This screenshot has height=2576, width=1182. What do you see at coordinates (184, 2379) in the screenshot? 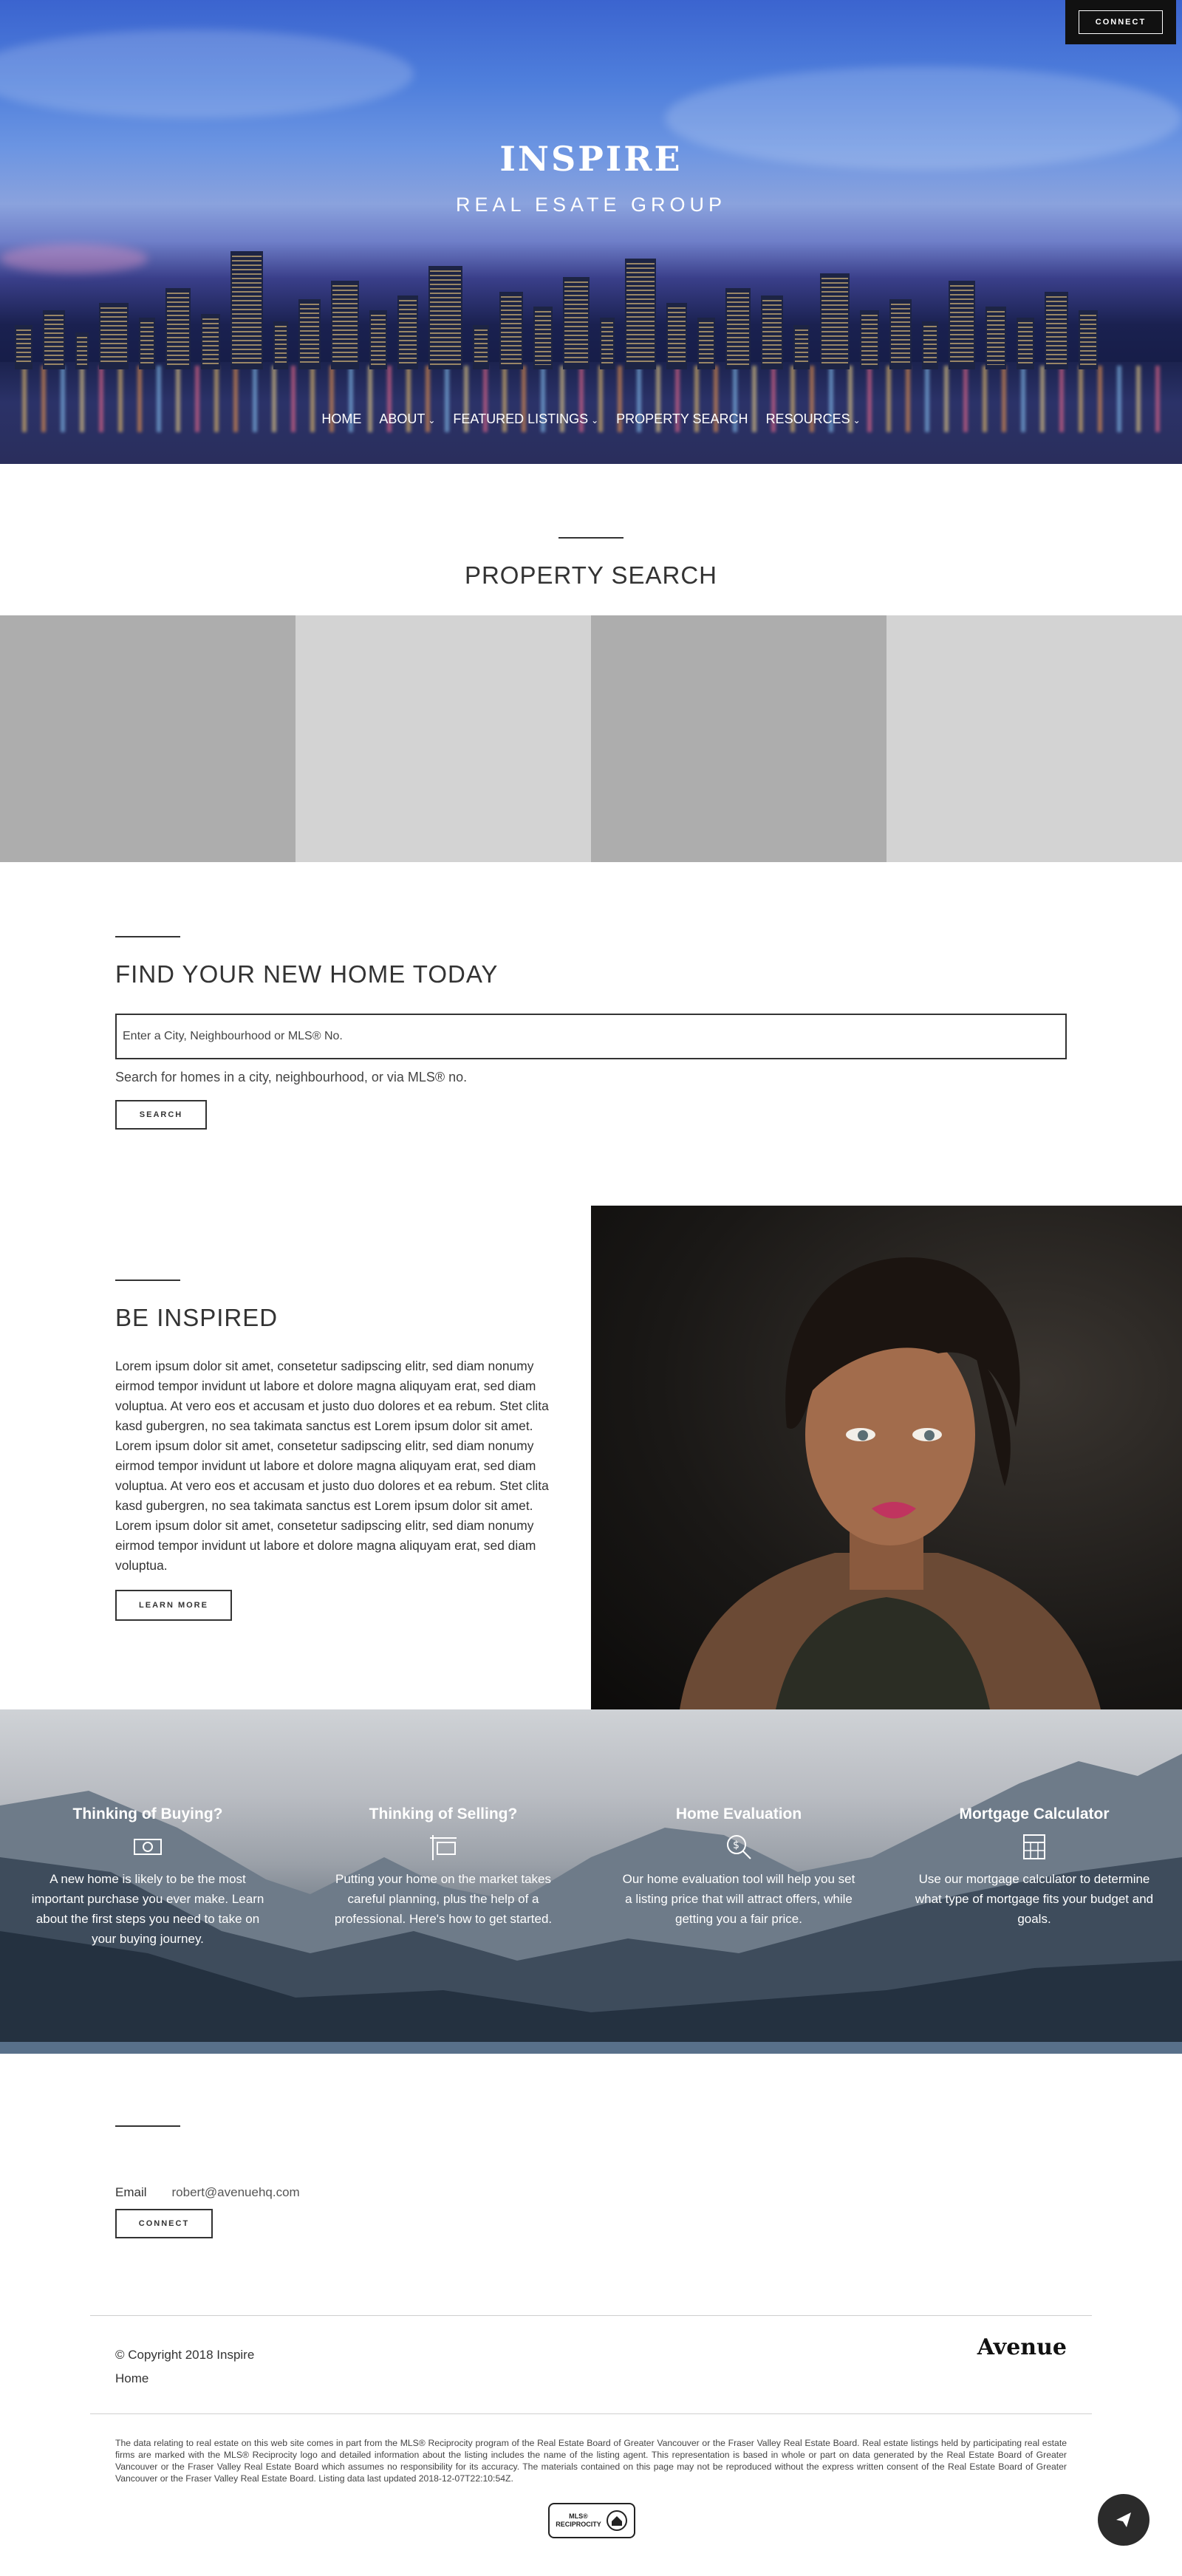
I see `footer-home-link: Home` at bounding box center [184, 2379].